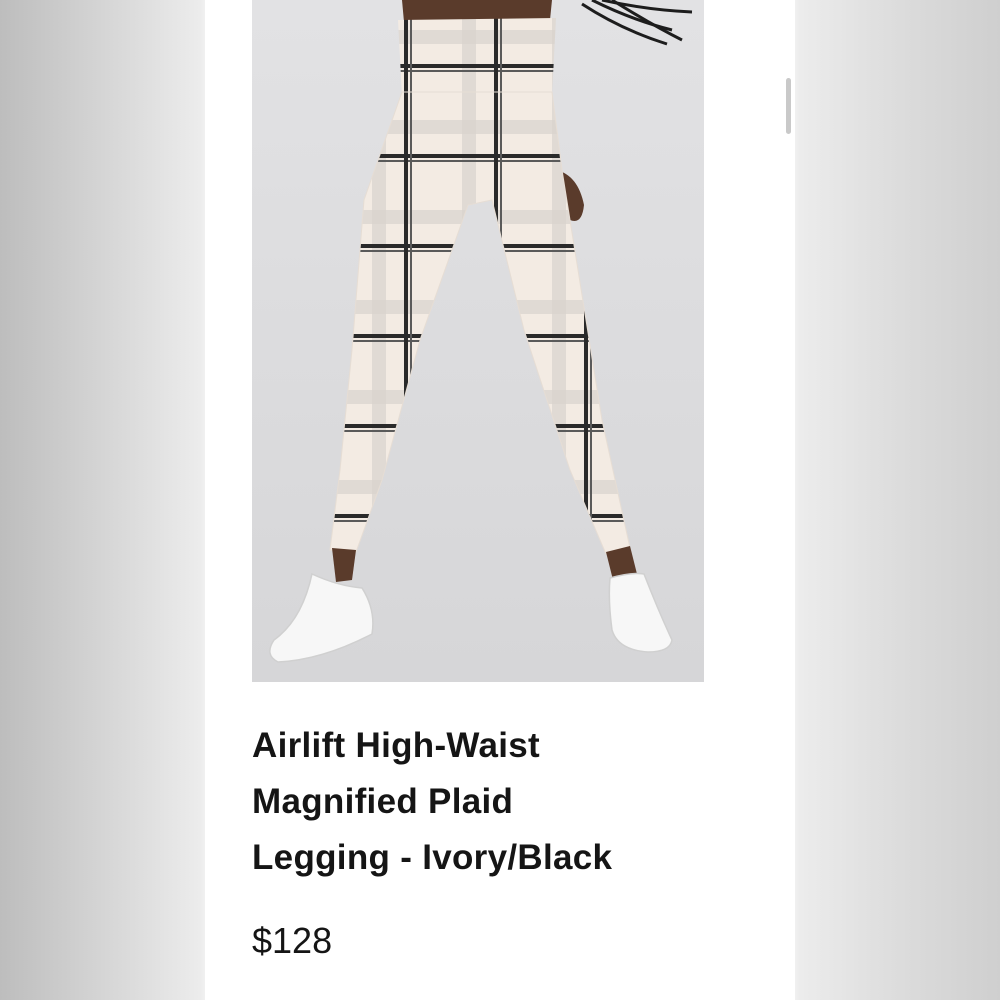 The height and width of the screenshot is (1000, 1000). Describe the element at coordinates (292, 940) in the screenshot. I see `product-price: $128` at that location.